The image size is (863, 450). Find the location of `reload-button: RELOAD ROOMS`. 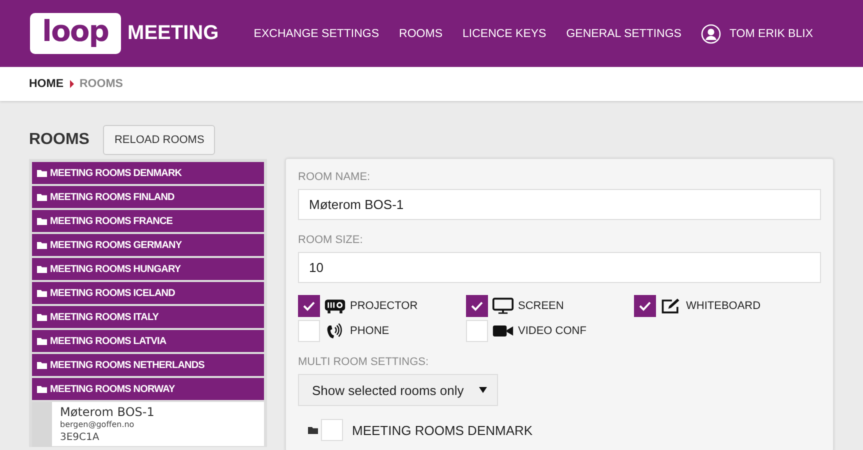

reload-button: RELOAD ROOMS is located at coordinates (159, 140).